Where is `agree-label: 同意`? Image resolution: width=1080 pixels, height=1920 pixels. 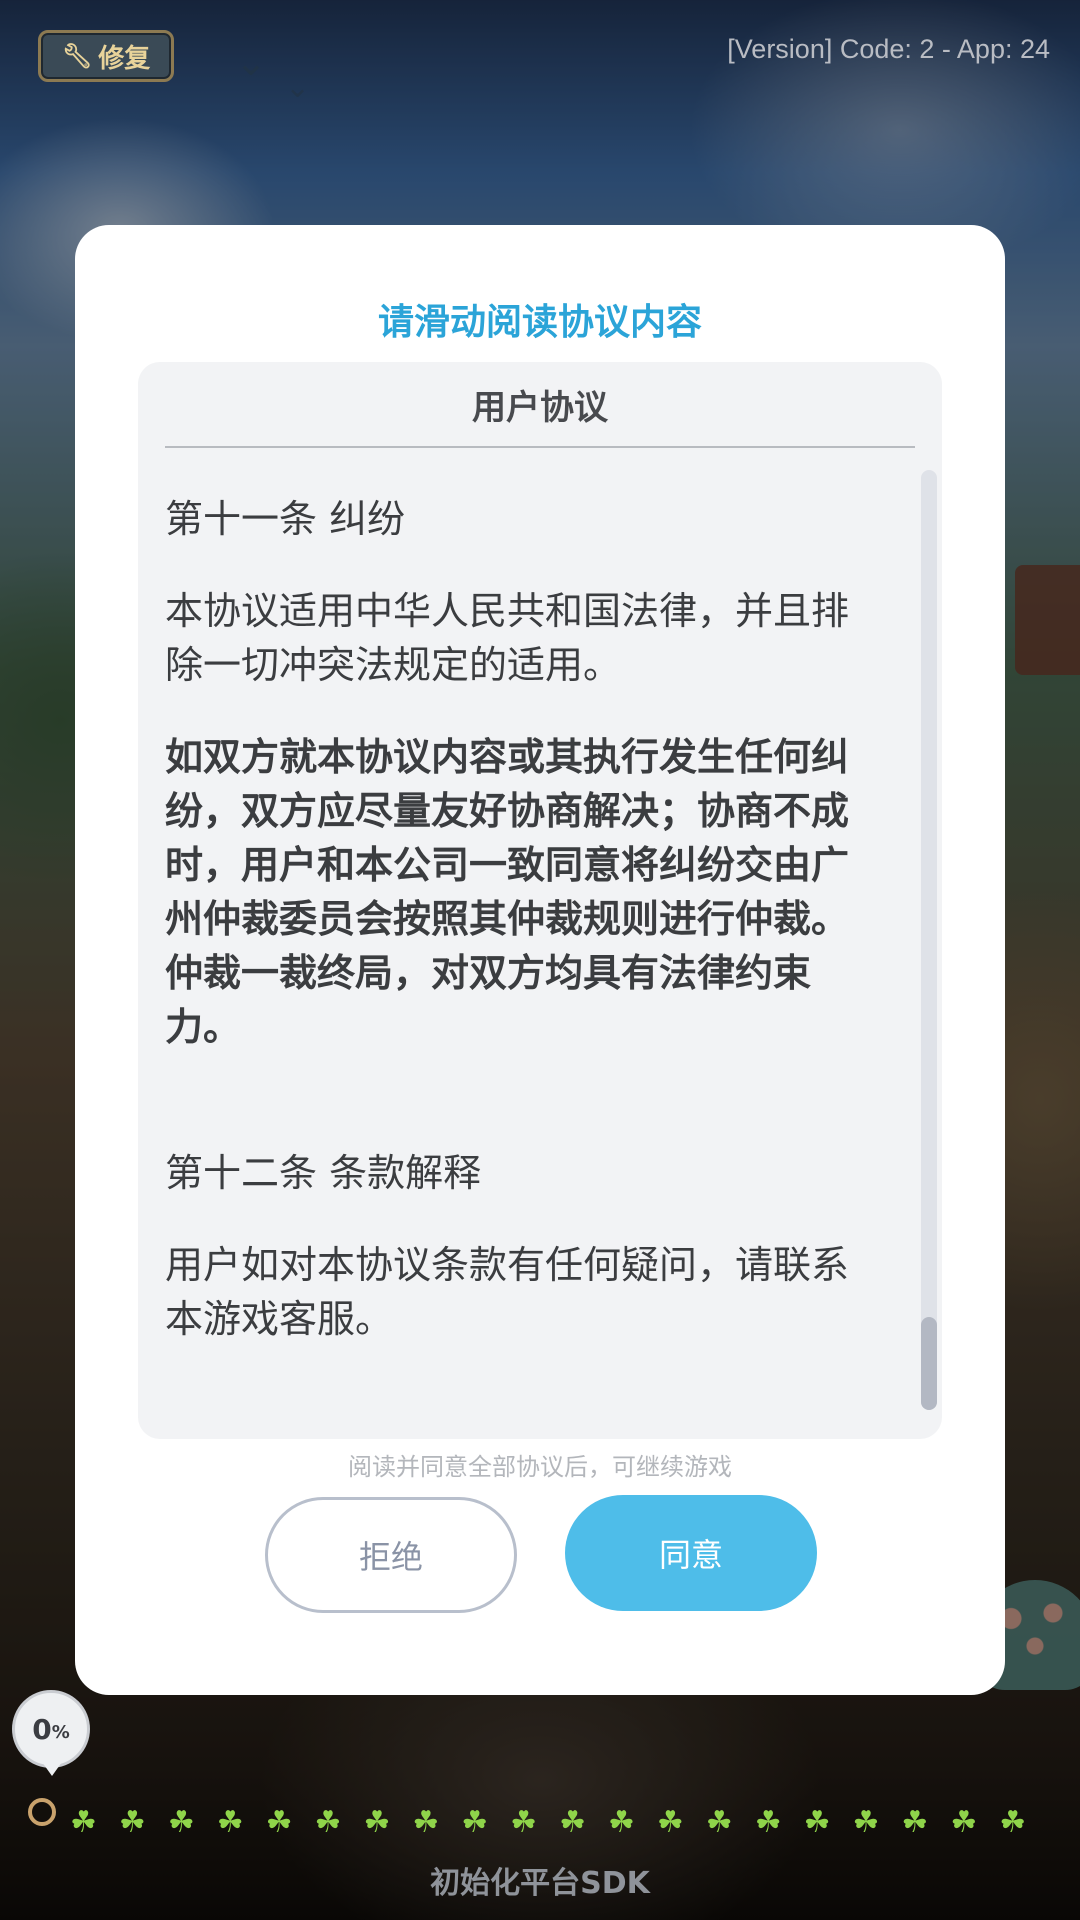 agree-label: 同意 is located at coordinates (690, 1555).